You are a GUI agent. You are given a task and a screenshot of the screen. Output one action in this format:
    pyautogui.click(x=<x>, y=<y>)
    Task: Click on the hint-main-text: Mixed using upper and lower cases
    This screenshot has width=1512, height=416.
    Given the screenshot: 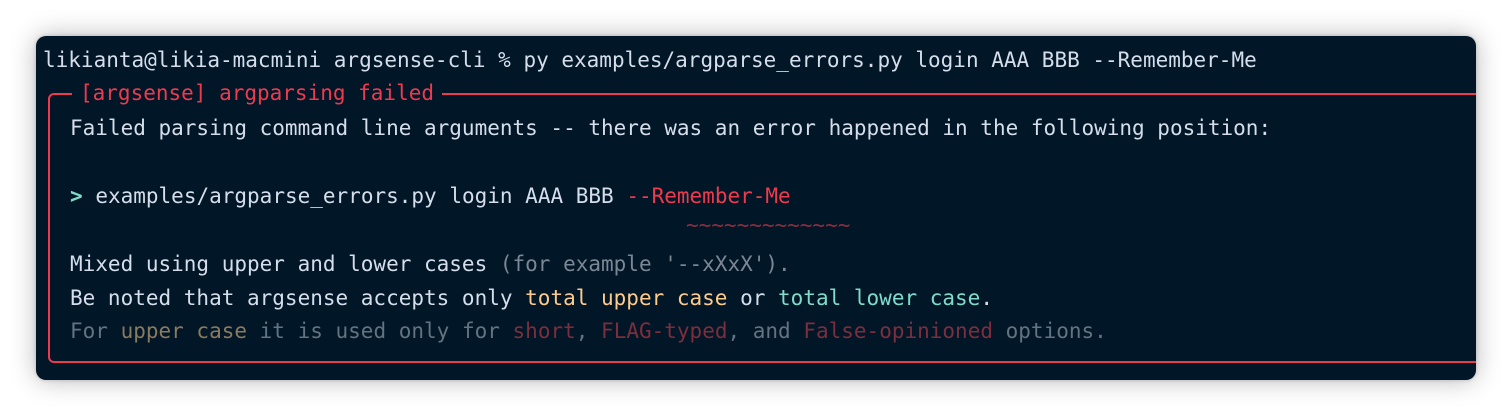 What is the action you would take?
    pyautogui.click(x=285, y=264)
    